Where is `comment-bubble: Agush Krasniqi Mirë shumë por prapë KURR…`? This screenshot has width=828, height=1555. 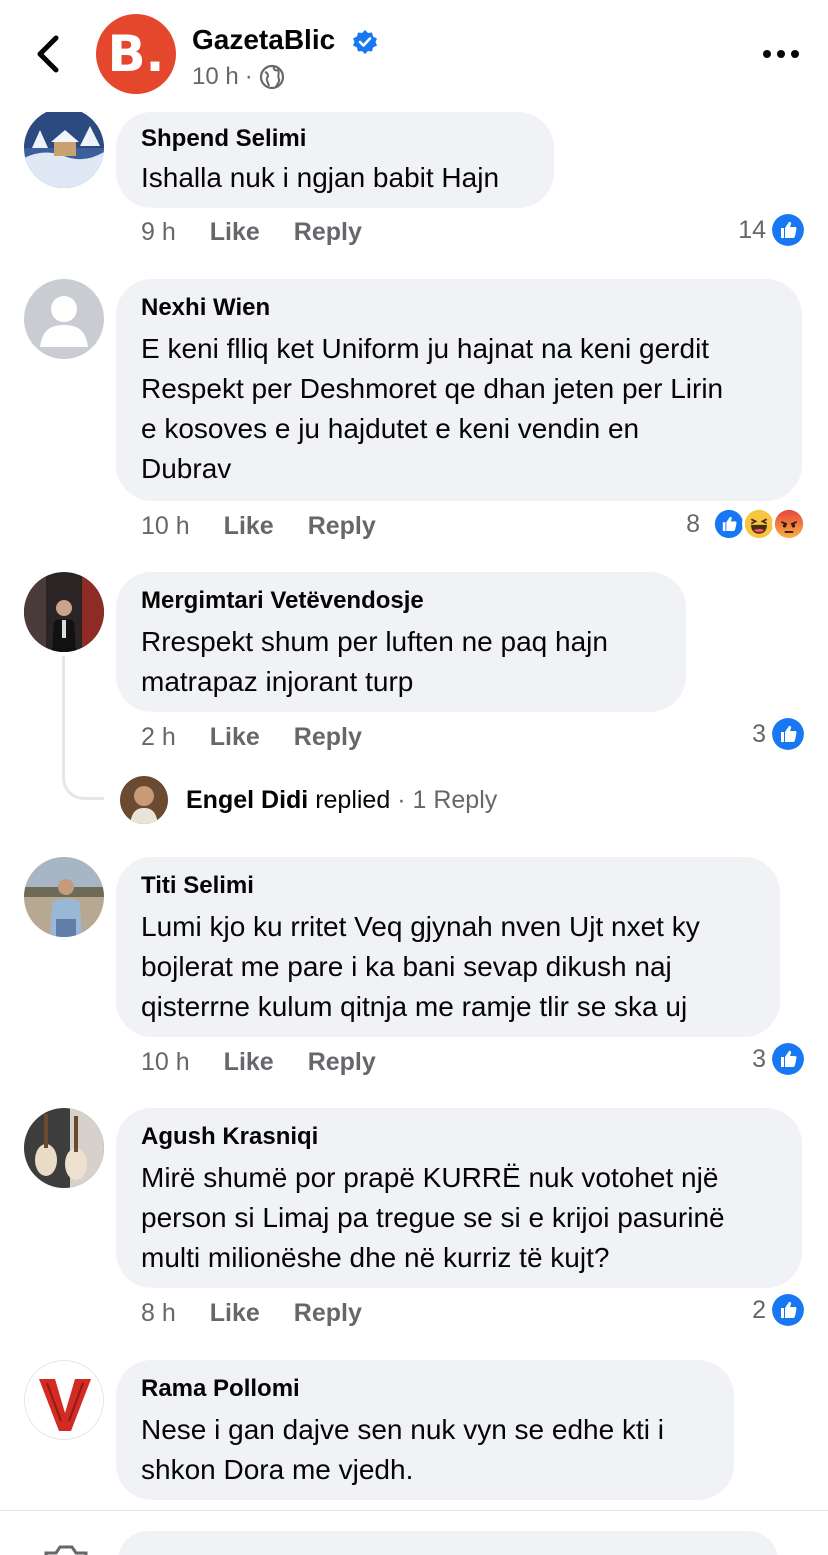 comment-bubble: Agush Krasniqi Mirë shumë por prapë KURR… is located at coordinates (459, 1198).